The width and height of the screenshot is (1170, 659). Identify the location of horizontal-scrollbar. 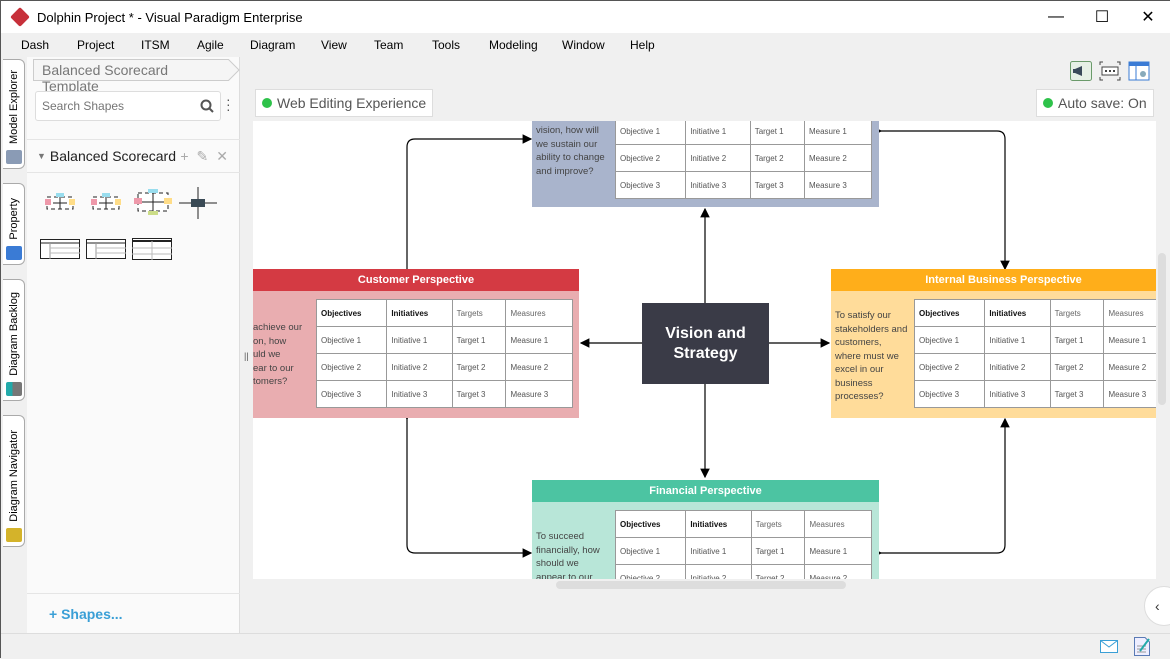
(701, 585).